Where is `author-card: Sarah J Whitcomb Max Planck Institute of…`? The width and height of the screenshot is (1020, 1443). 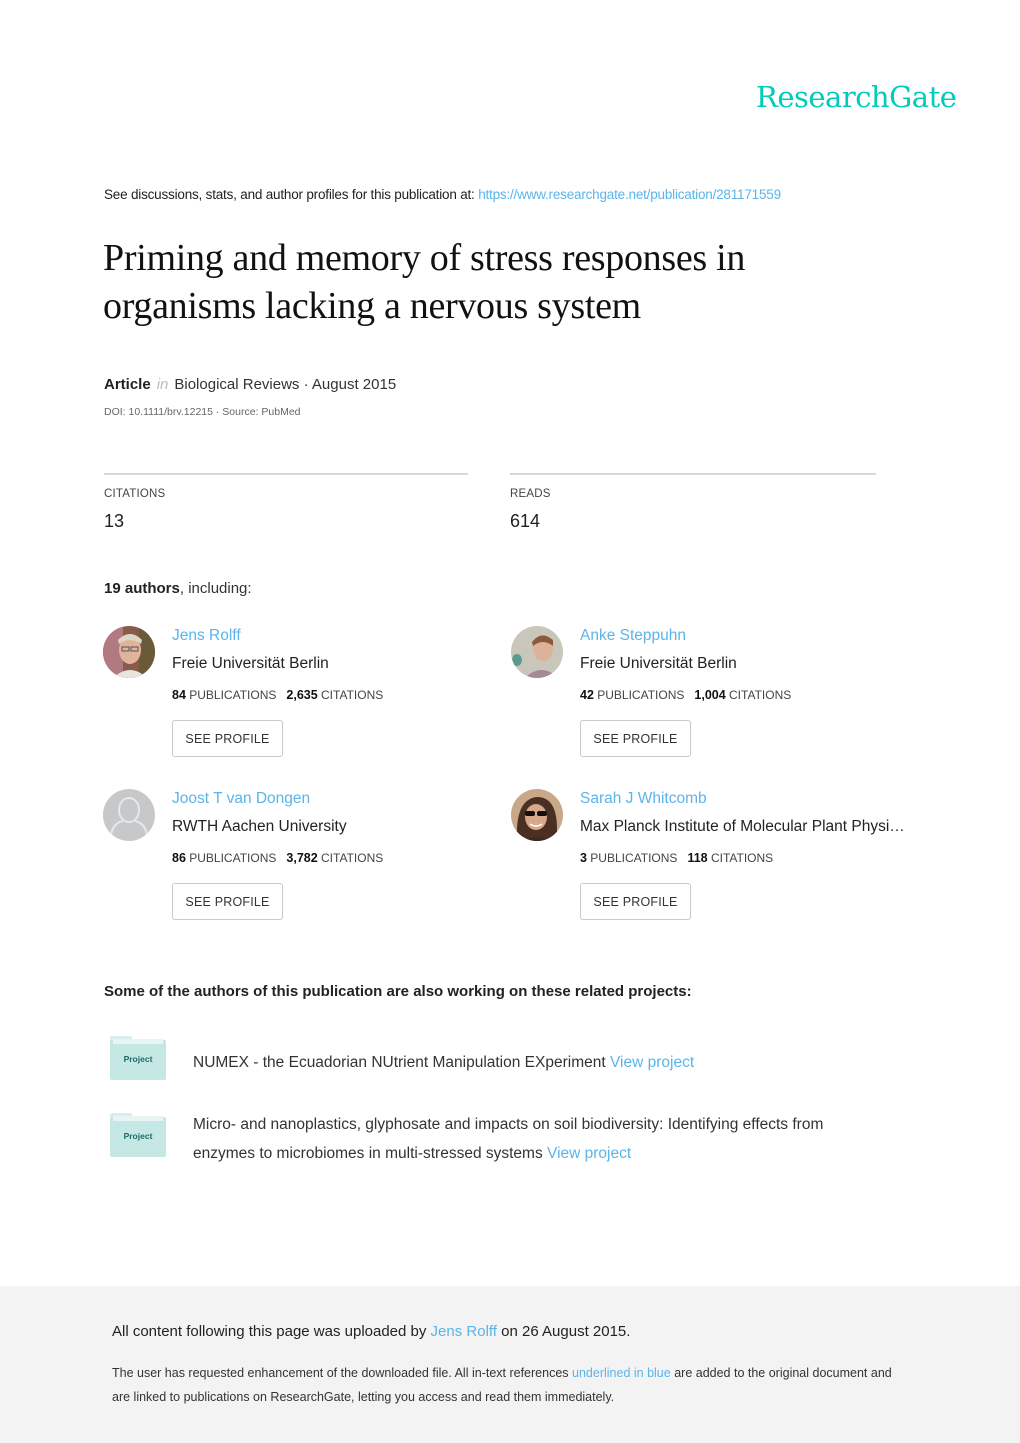 author-card: Sarah J Whitcomb Max Planck Institute of… is located at coordinates (721, 854).